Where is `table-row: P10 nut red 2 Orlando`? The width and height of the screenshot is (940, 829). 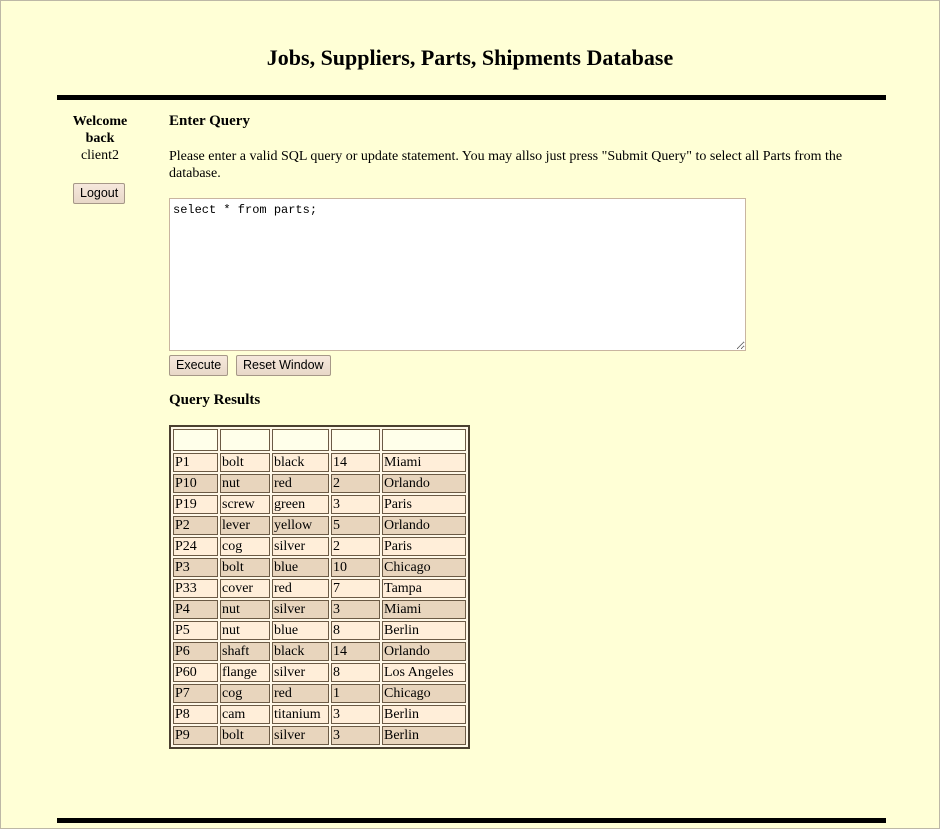 table-row: P10 nut red 2 Orlando is located at coordinates (319, 483).